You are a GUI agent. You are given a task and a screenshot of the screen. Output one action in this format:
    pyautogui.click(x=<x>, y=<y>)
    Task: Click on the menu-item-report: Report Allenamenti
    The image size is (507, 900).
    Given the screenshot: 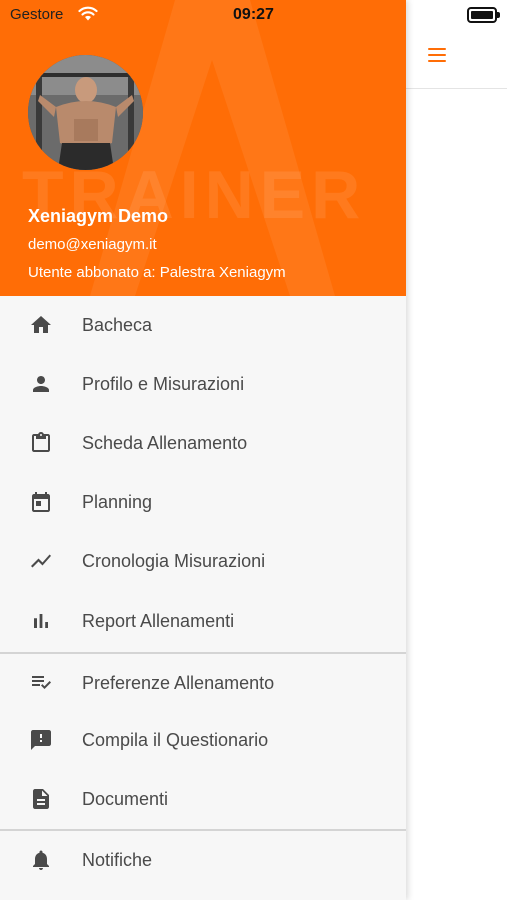 What is the action you would take?
    pyautogui.click(x=203, y=621)
    